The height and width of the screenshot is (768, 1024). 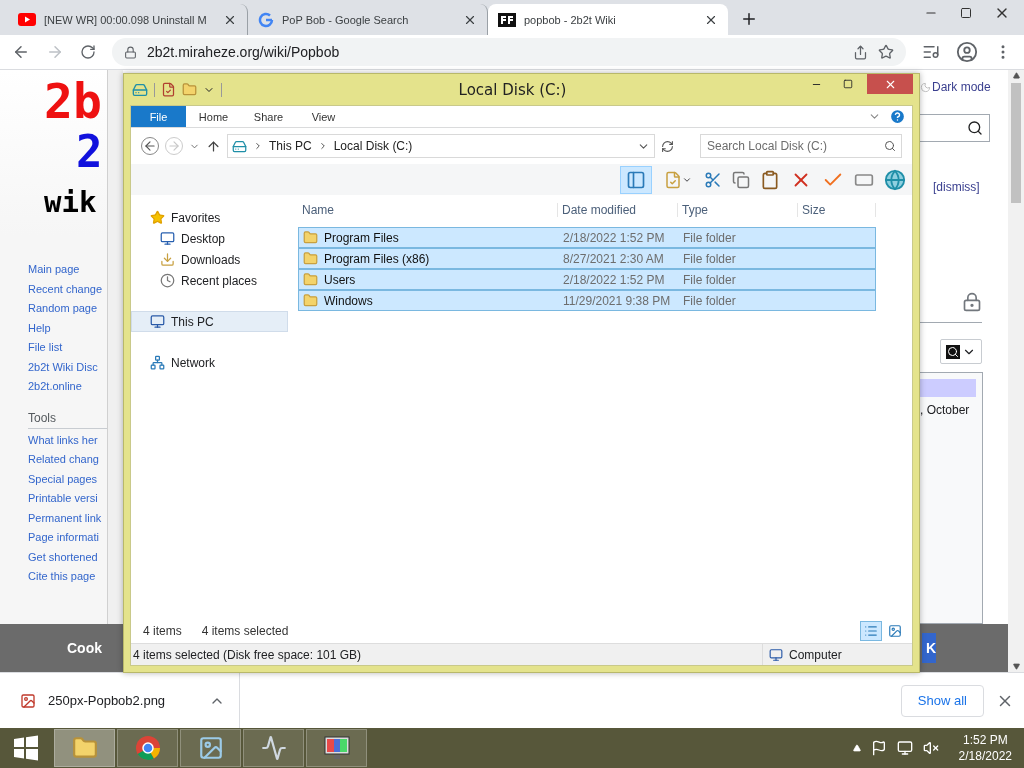 I want to click on column-header: Date modified, so click(x=618, y=210).